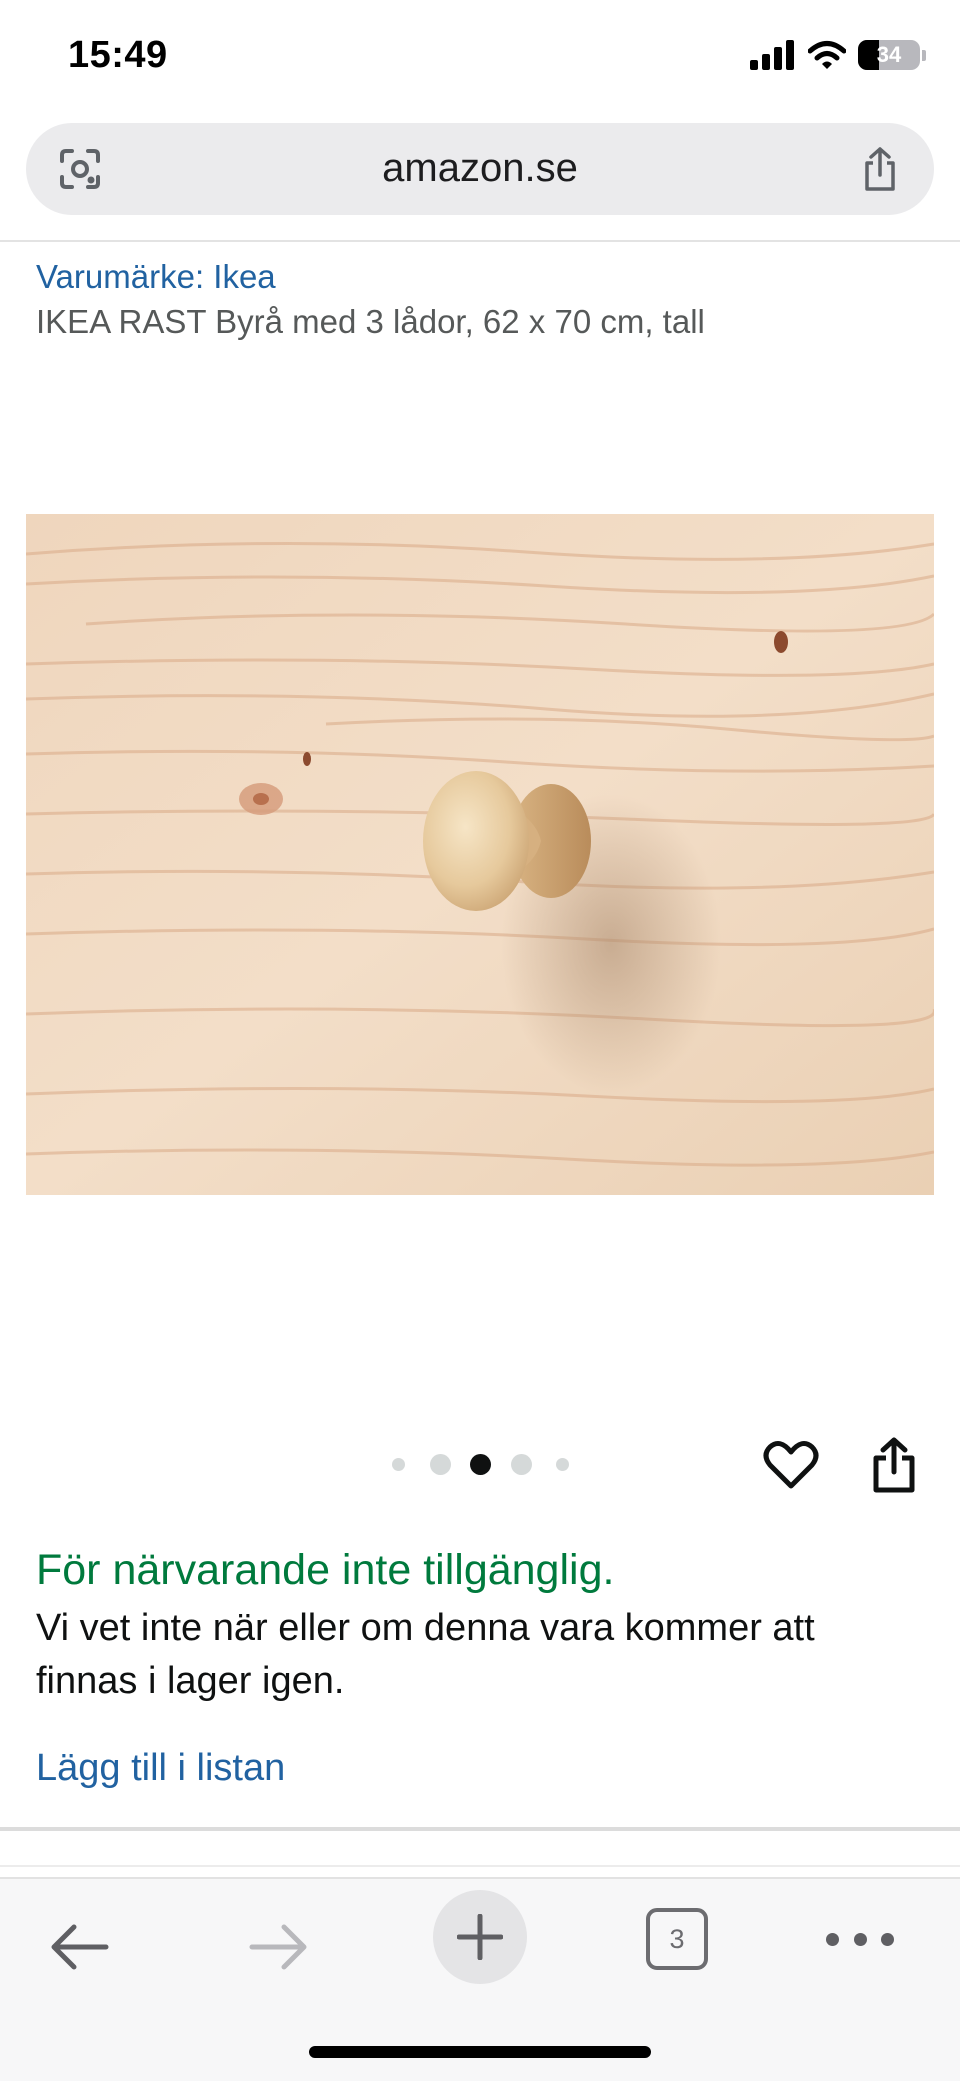  What do you see at coordinates (480, 241) in the screenshot?
I see `top-divider` at bounding box center [480, 241].